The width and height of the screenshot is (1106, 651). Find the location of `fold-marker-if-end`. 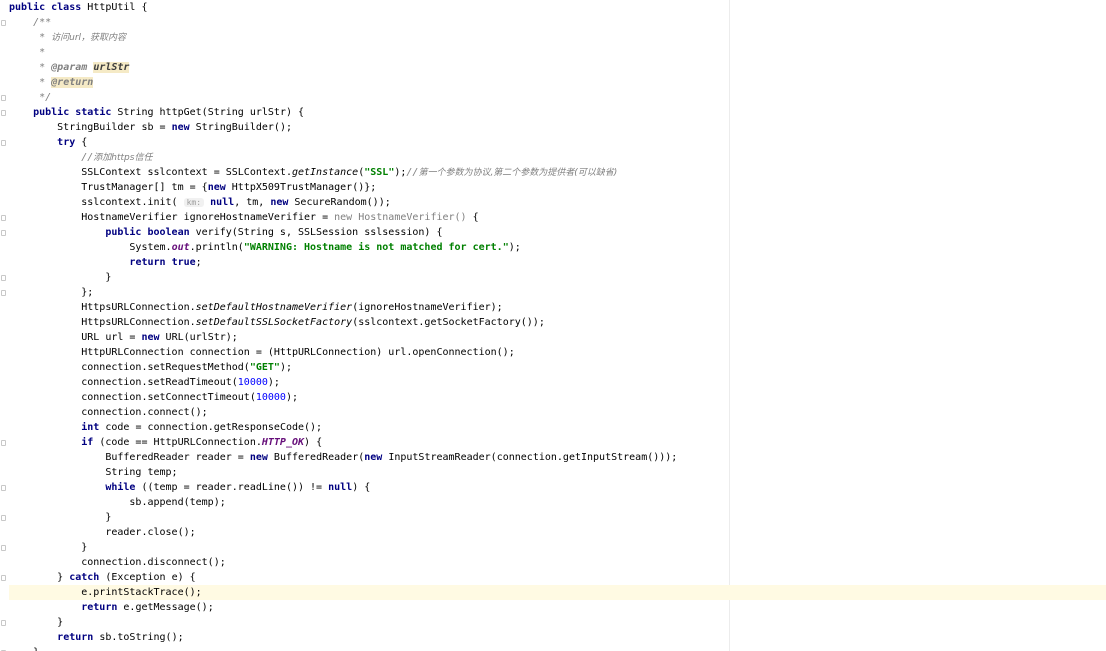

fold-marker-if-end is located at coordinates (3, 548).